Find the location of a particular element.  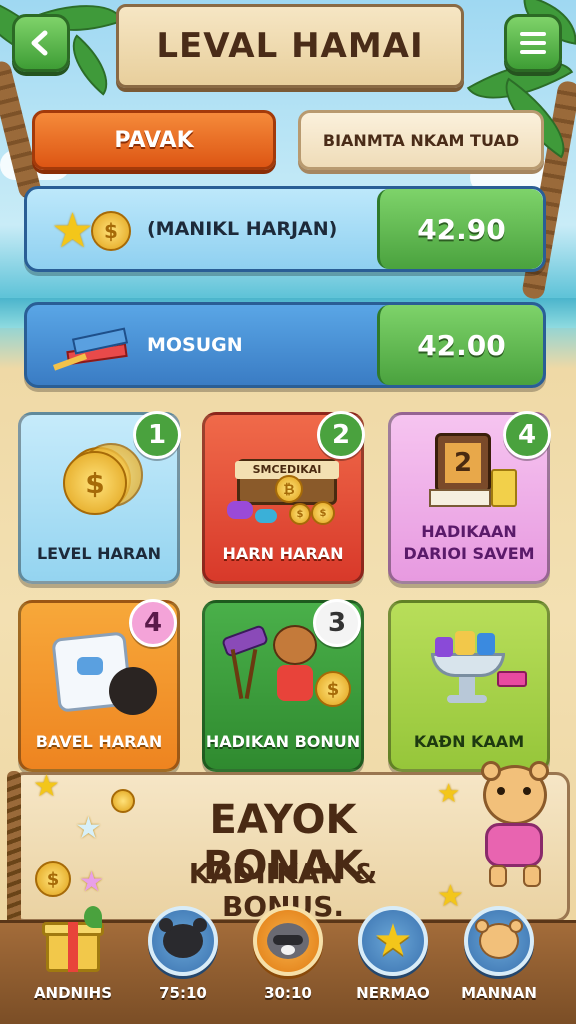

stat-value: 42.00 is located at coordinates (460, 345).